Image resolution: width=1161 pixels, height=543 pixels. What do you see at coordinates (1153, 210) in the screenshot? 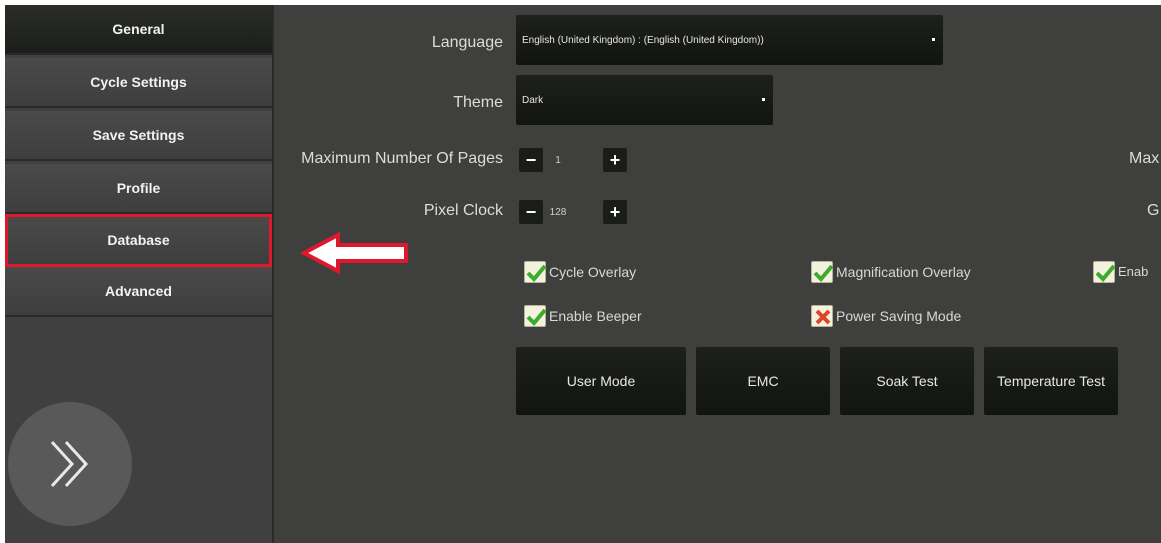
I see `truncated-label-g: G` at bounding box center [1153, 210].